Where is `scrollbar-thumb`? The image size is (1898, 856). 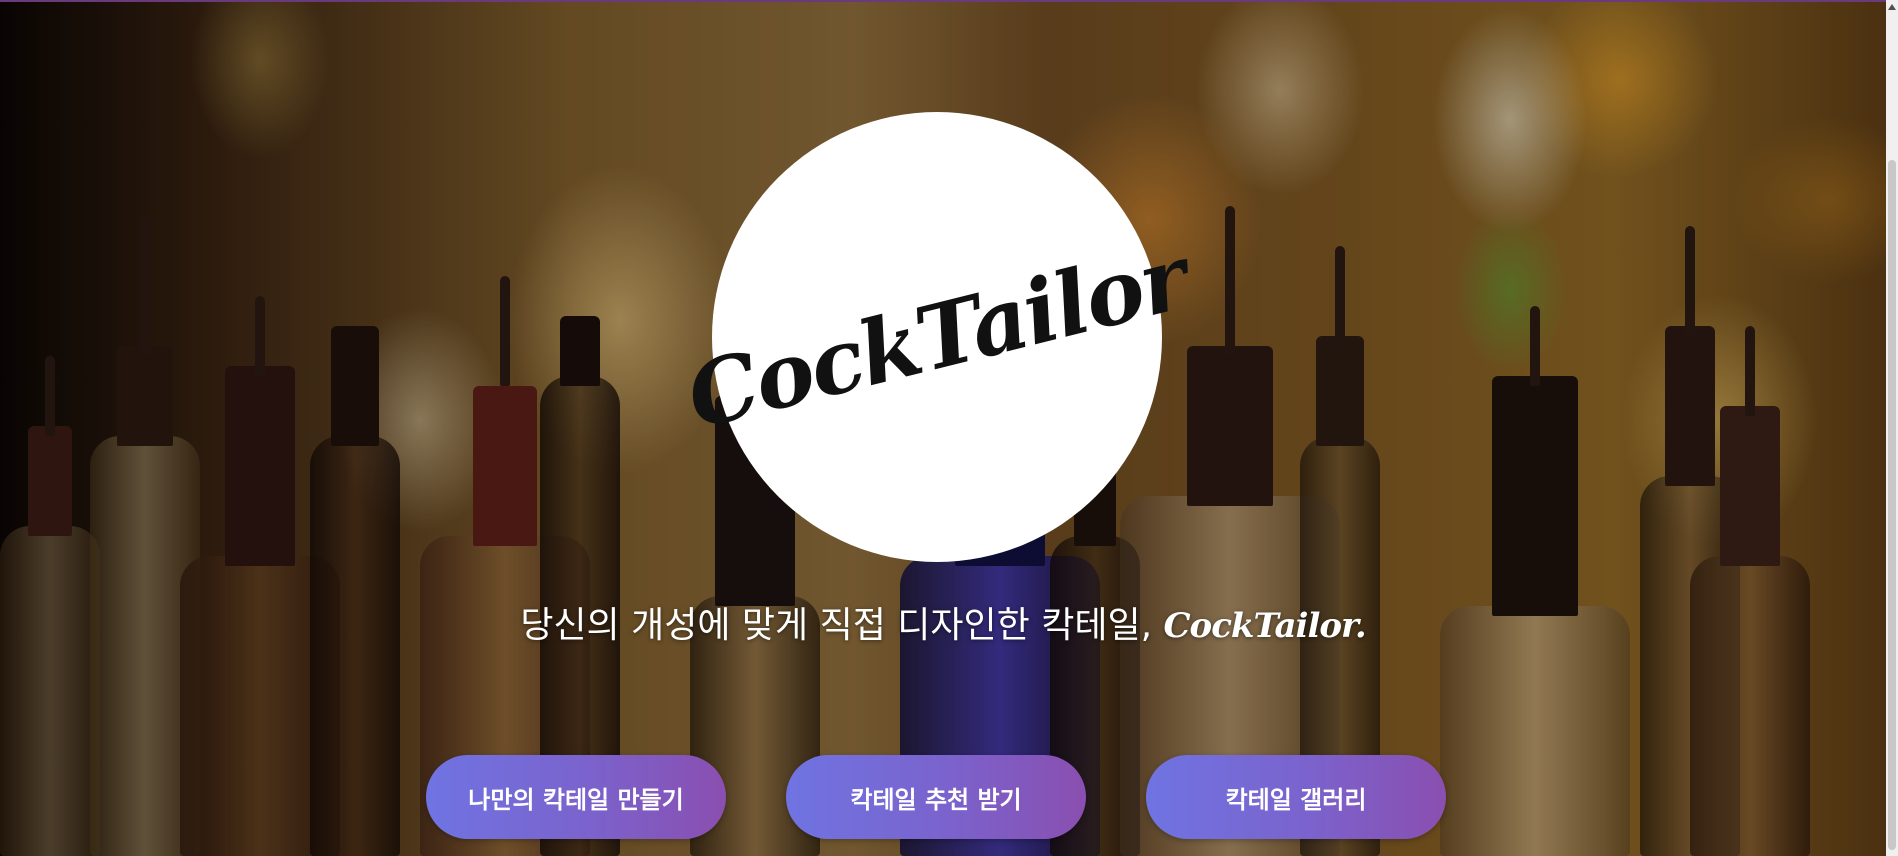 scrollbar-thumb is located at coordinates (1892, 505).